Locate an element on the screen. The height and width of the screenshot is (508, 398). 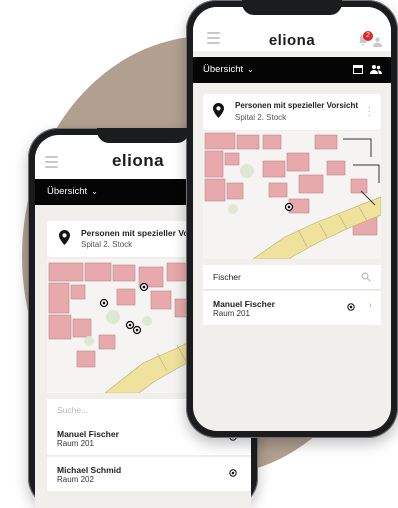
more-options-icon: ··· is located at coordinates (369, 112).